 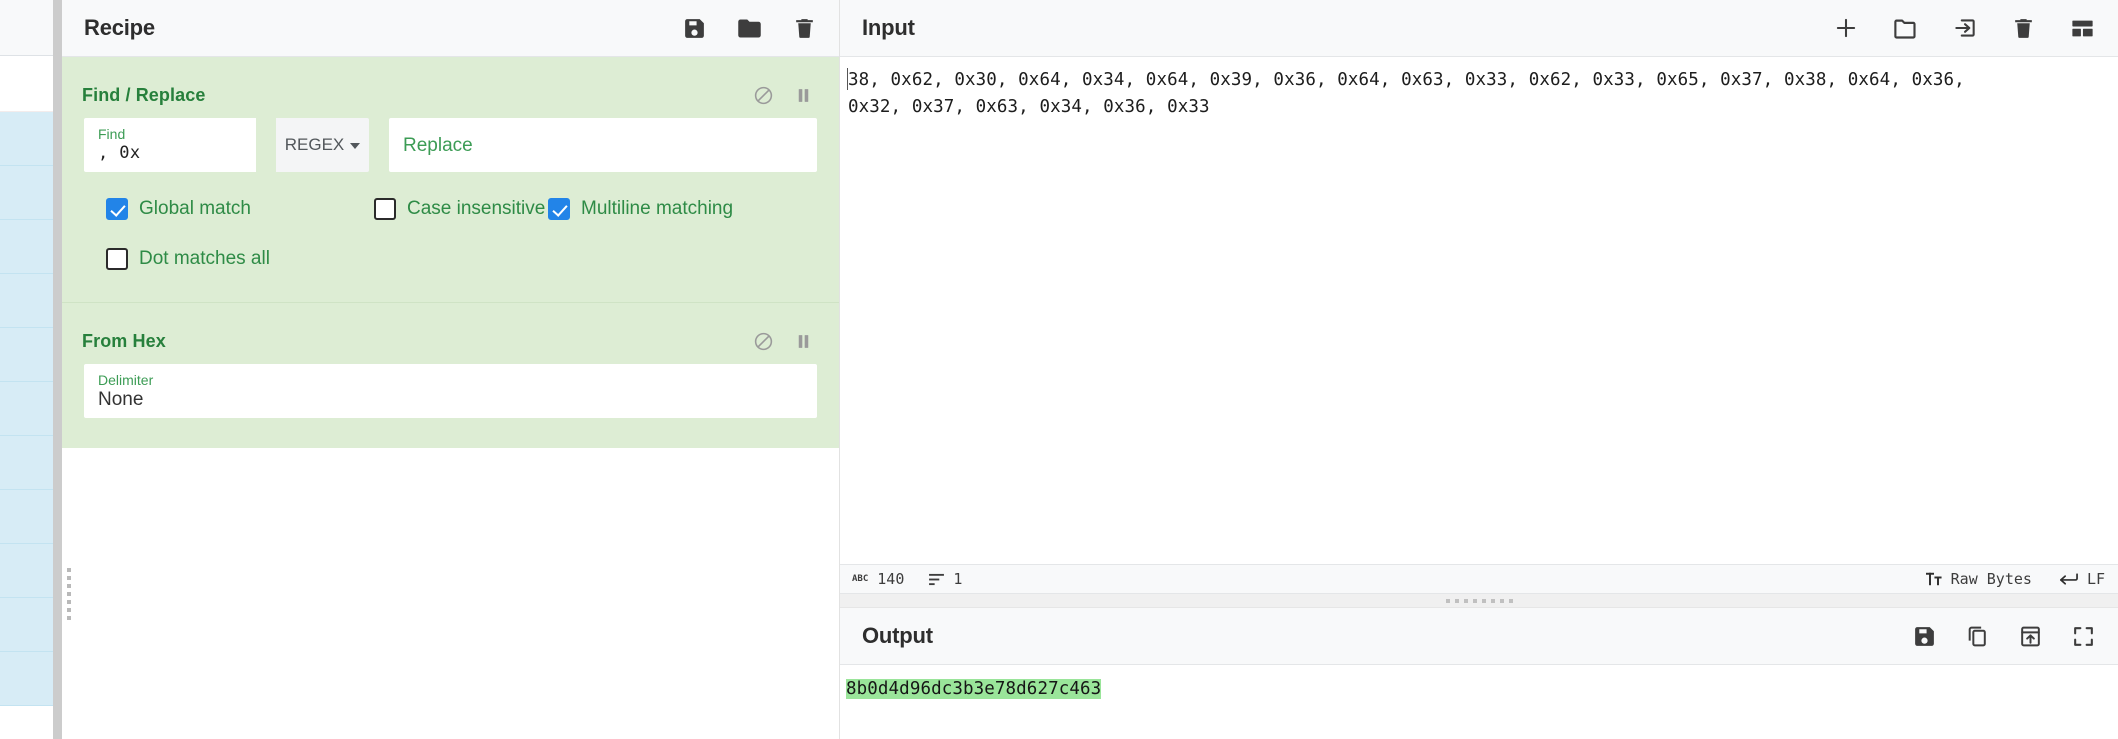 What do you see at coordinates (450, 341) in the screenshot?
I see `operation-header: From Hex` at bounding box center [450, 341].